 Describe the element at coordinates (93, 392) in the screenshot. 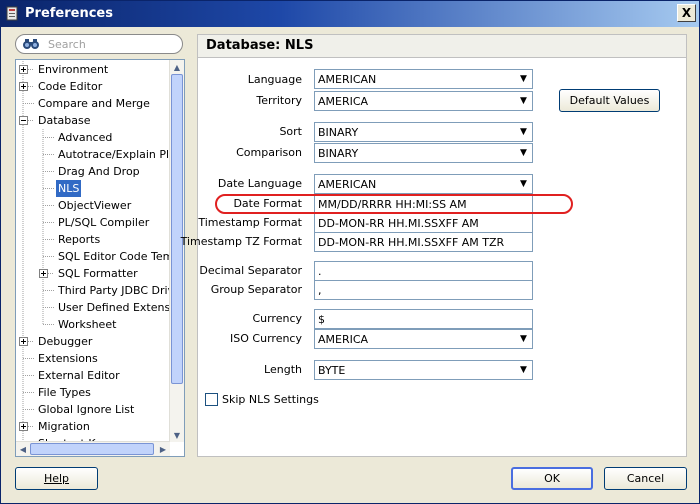

I see `tree-item: File Types` at that location.